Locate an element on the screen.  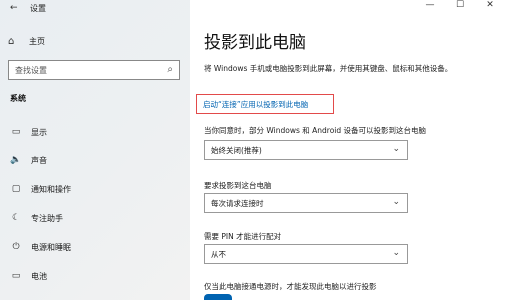
page-title: 投影到此电脑 is located at coordinates (255, 43).